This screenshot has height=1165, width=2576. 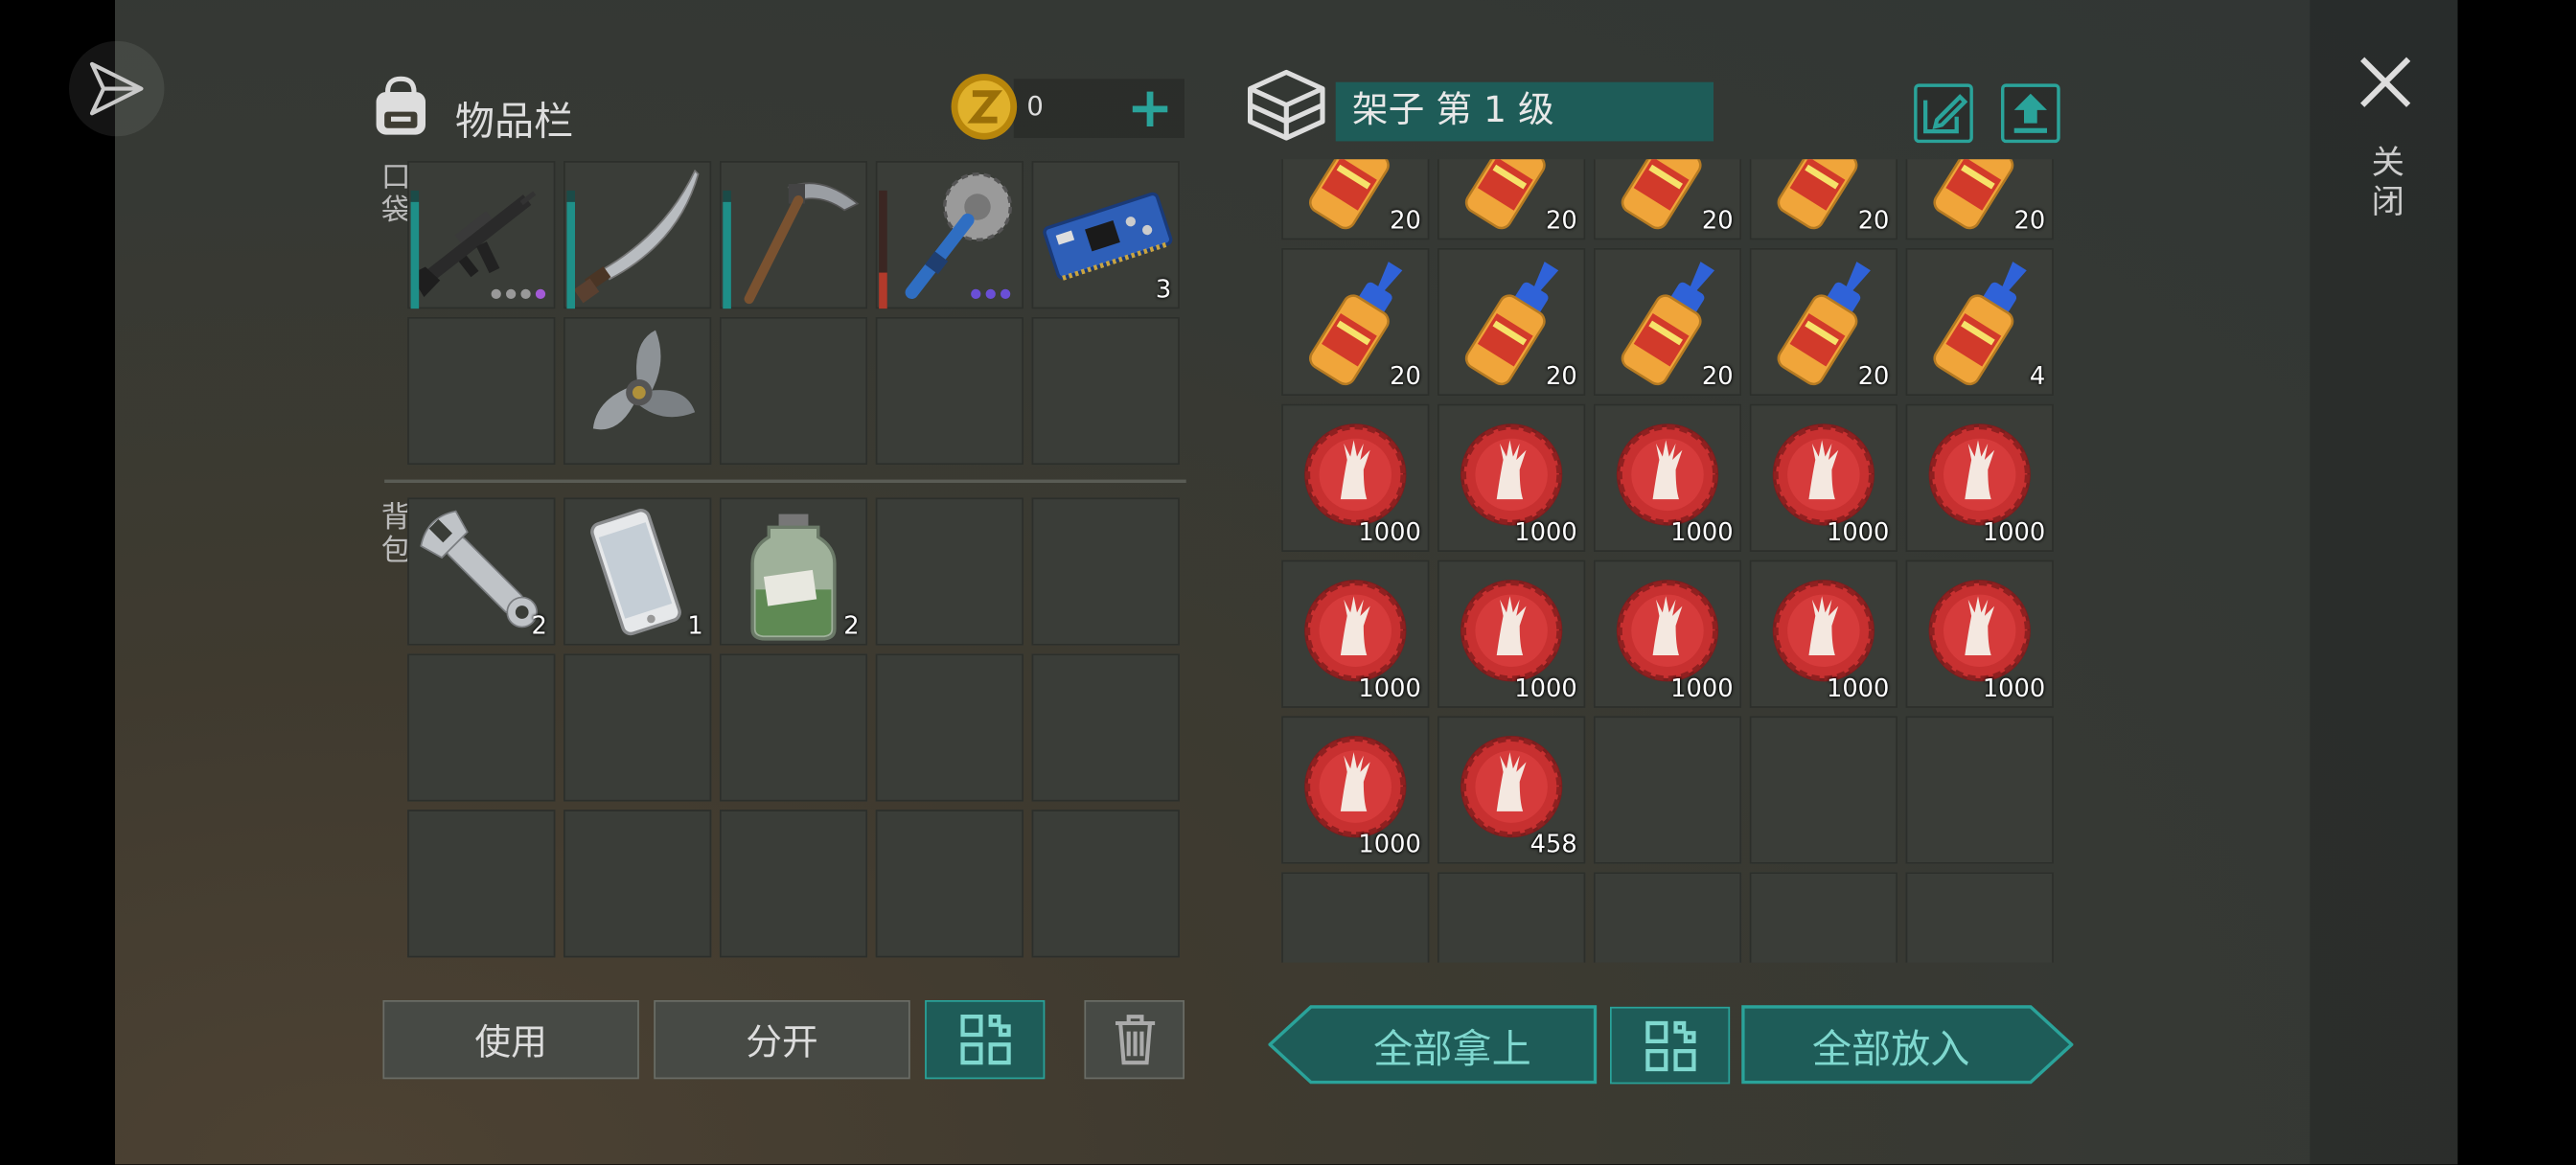 I want to click on pocket-slot-saw-mace, so click(x=949, y=235).